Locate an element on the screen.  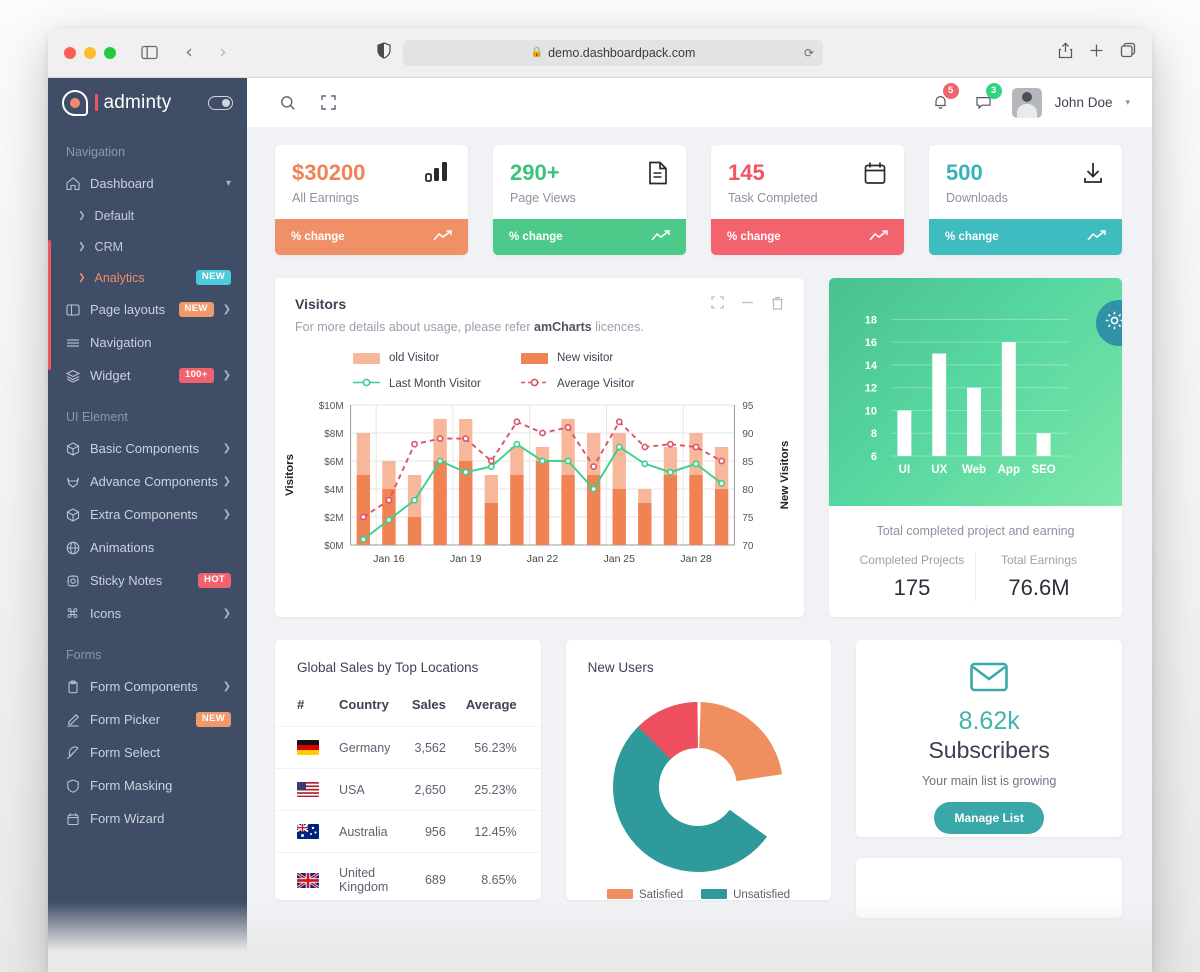
sidebar-item-extra-components: Extra Components ❯ is located at coordinates (147, 514).